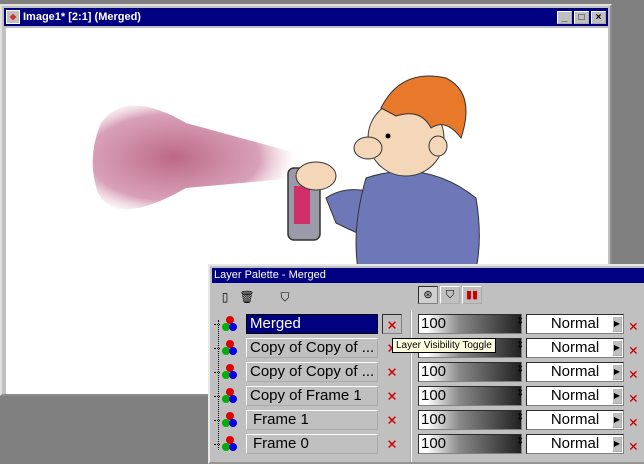 The height and width of the screenshot is (464, 644). Describe the element at coordinates (428, 295) in the screenshot. I see `layers-tab-icon: ⊛` at that location.